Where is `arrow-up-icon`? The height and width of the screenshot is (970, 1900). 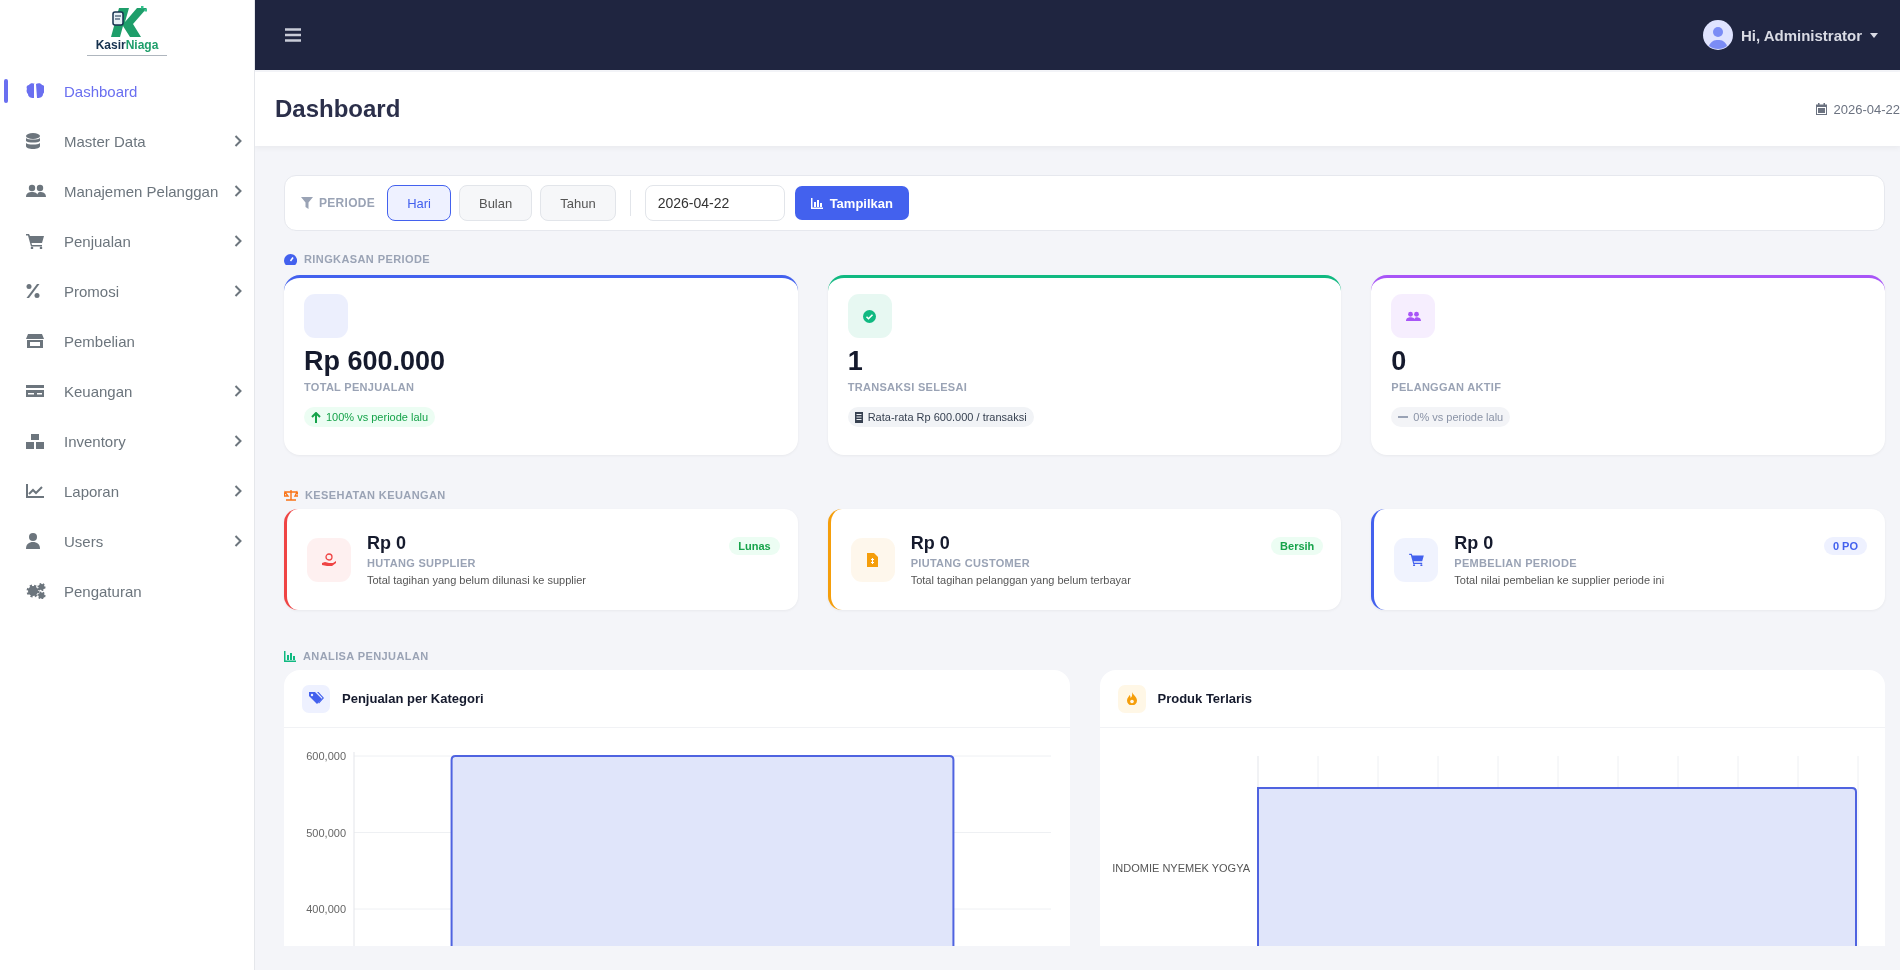
arrow-up-icon is located at coordinates (316, 417).